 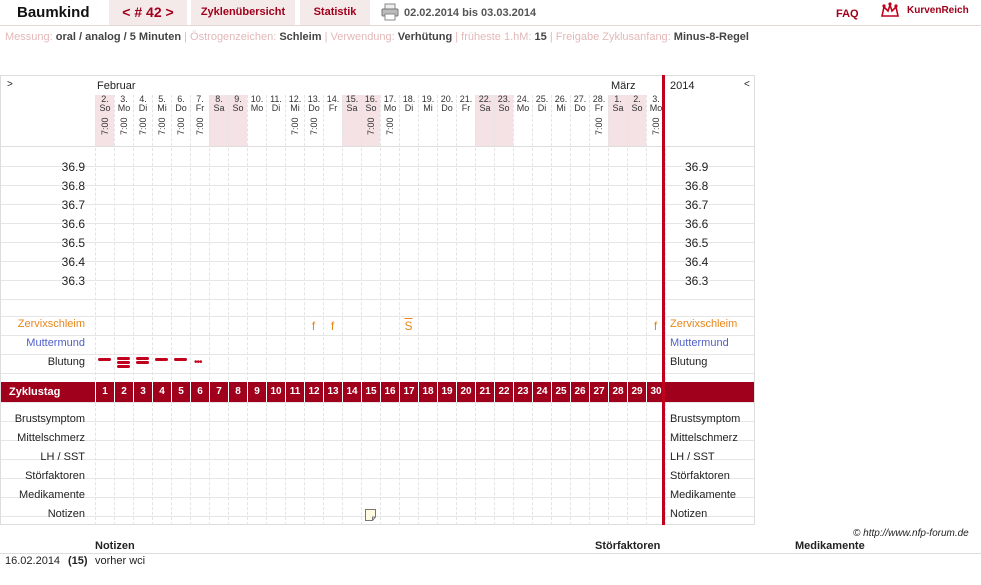 What do you see at coordinates (697, 243) in the screenshot?
I see `temp-axis-label-right: 36.5` at bounding box center [697, 243].